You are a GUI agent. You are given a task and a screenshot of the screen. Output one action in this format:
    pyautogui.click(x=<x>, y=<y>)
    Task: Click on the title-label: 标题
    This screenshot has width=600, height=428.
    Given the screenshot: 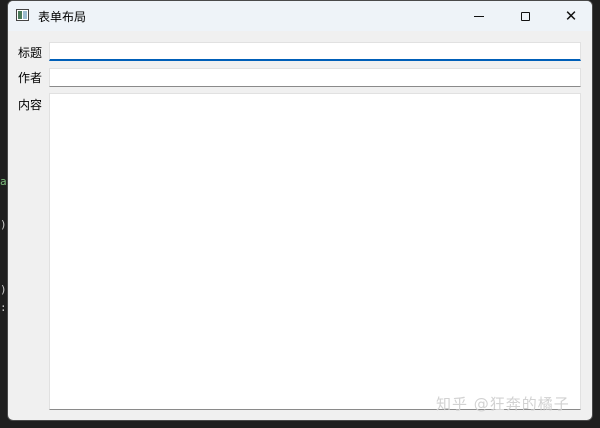 What is the action you would take?
    pyautogui.click(x=30, y=53)
    